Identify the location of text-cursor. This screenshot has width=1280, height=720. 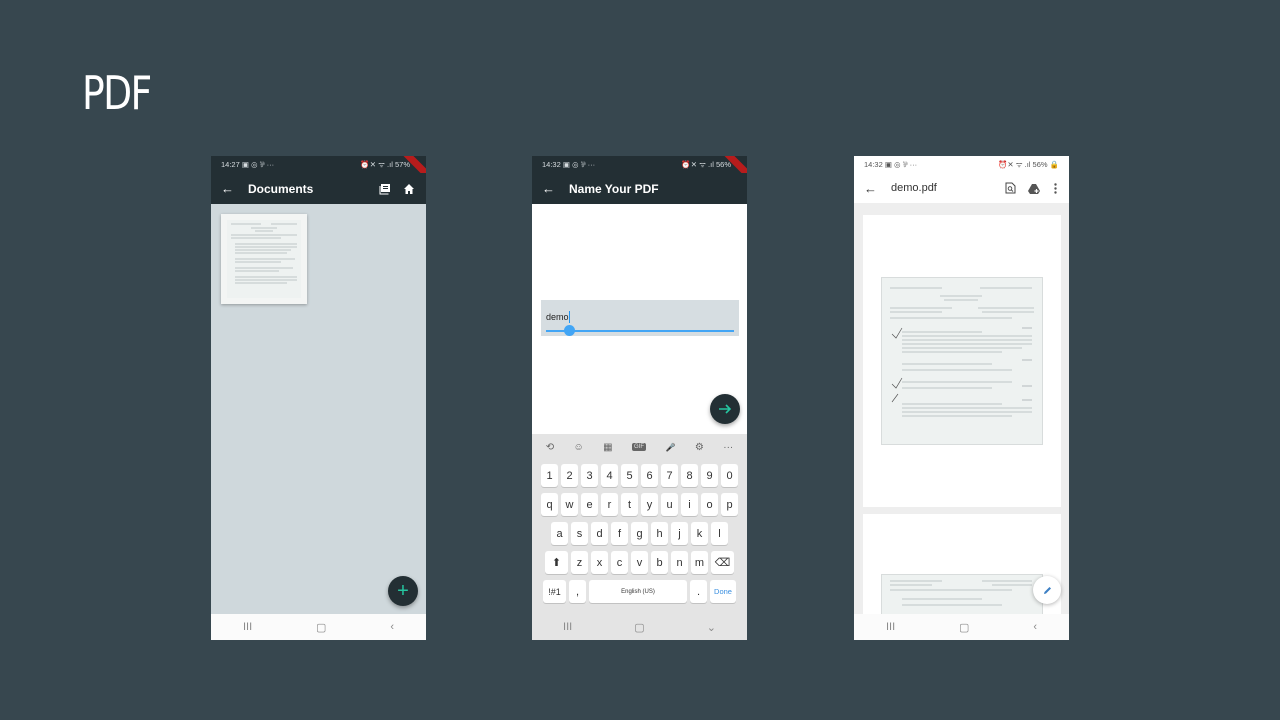
(569, 317).